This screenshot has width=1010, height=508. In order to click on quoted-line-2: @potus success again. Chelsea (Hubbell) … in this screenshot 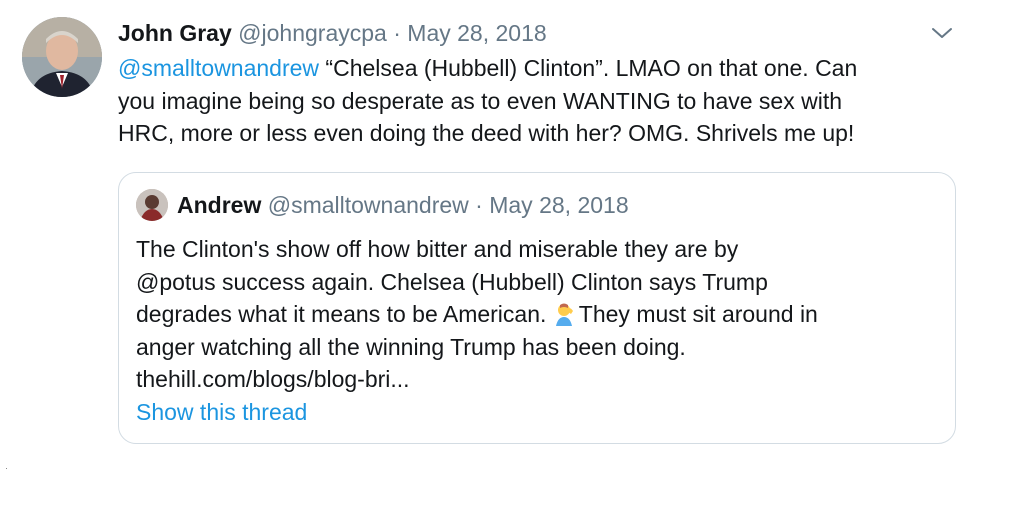, I will do `click(452, 281)`.